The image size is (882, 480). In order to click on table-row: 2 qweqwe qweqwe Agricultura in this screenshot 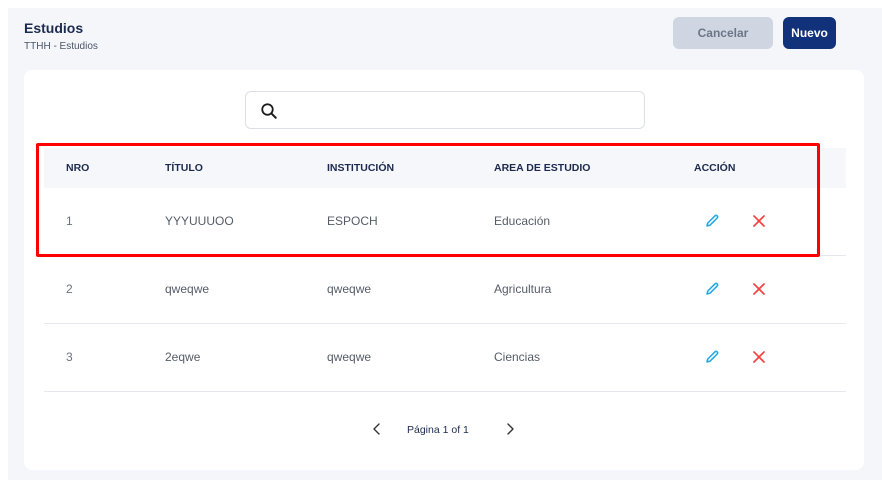, I will do `click(445, 290)`.